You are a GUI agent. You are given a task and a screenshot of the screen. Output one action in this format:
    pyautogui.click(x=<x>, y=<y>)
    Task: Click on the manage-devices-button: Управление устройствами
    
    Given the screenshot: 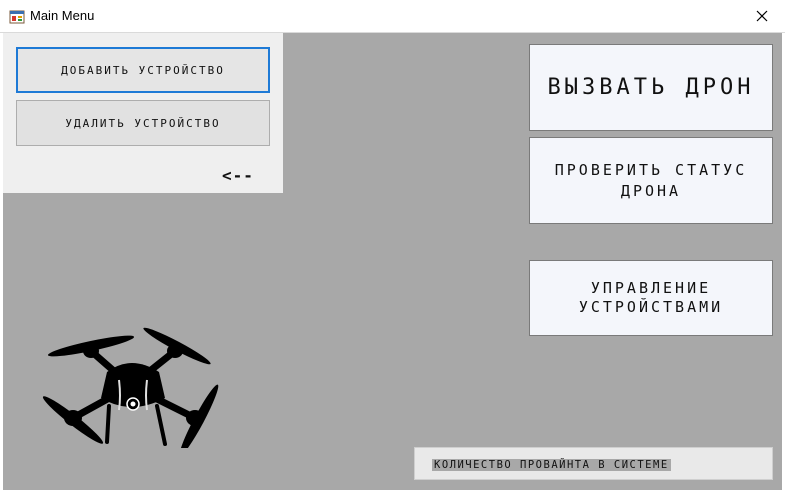 What is the action you would take?
    pyautogui.click(x=651, y=298)
    